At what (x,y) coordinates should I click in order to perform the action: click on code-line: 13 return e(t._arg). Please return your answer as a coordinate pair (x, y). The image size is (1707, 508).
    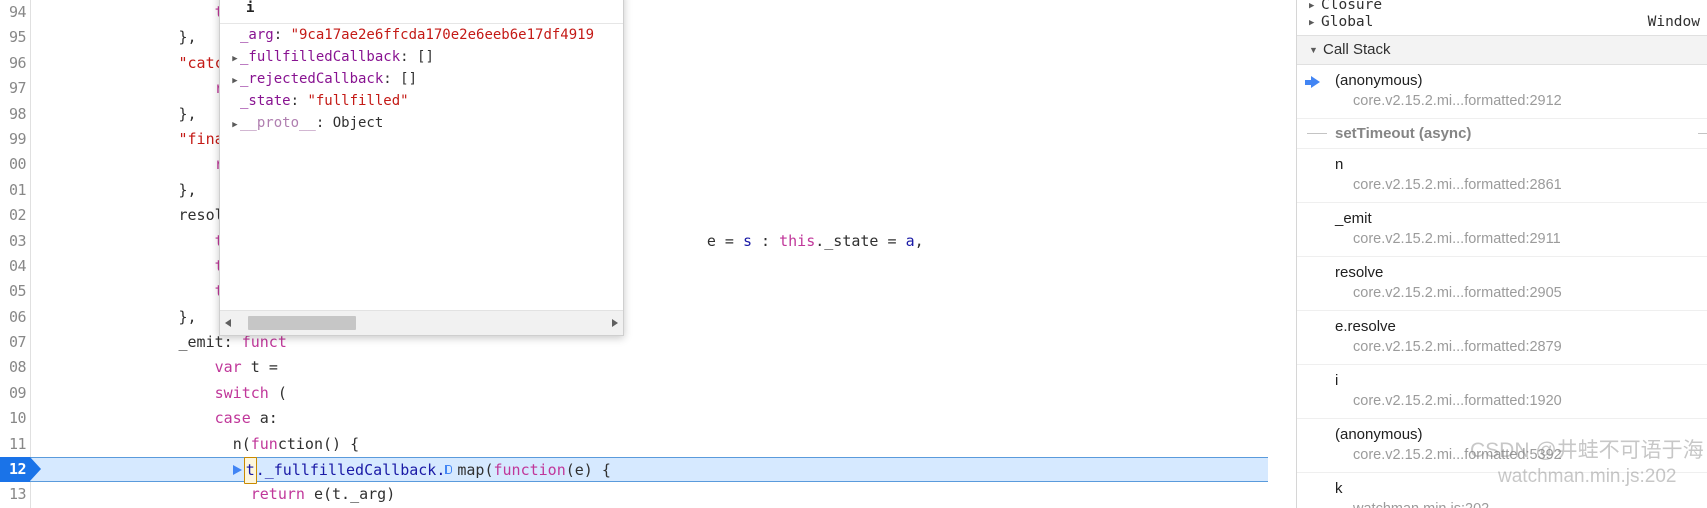
    Looking at the image, I should click on (634, 494).